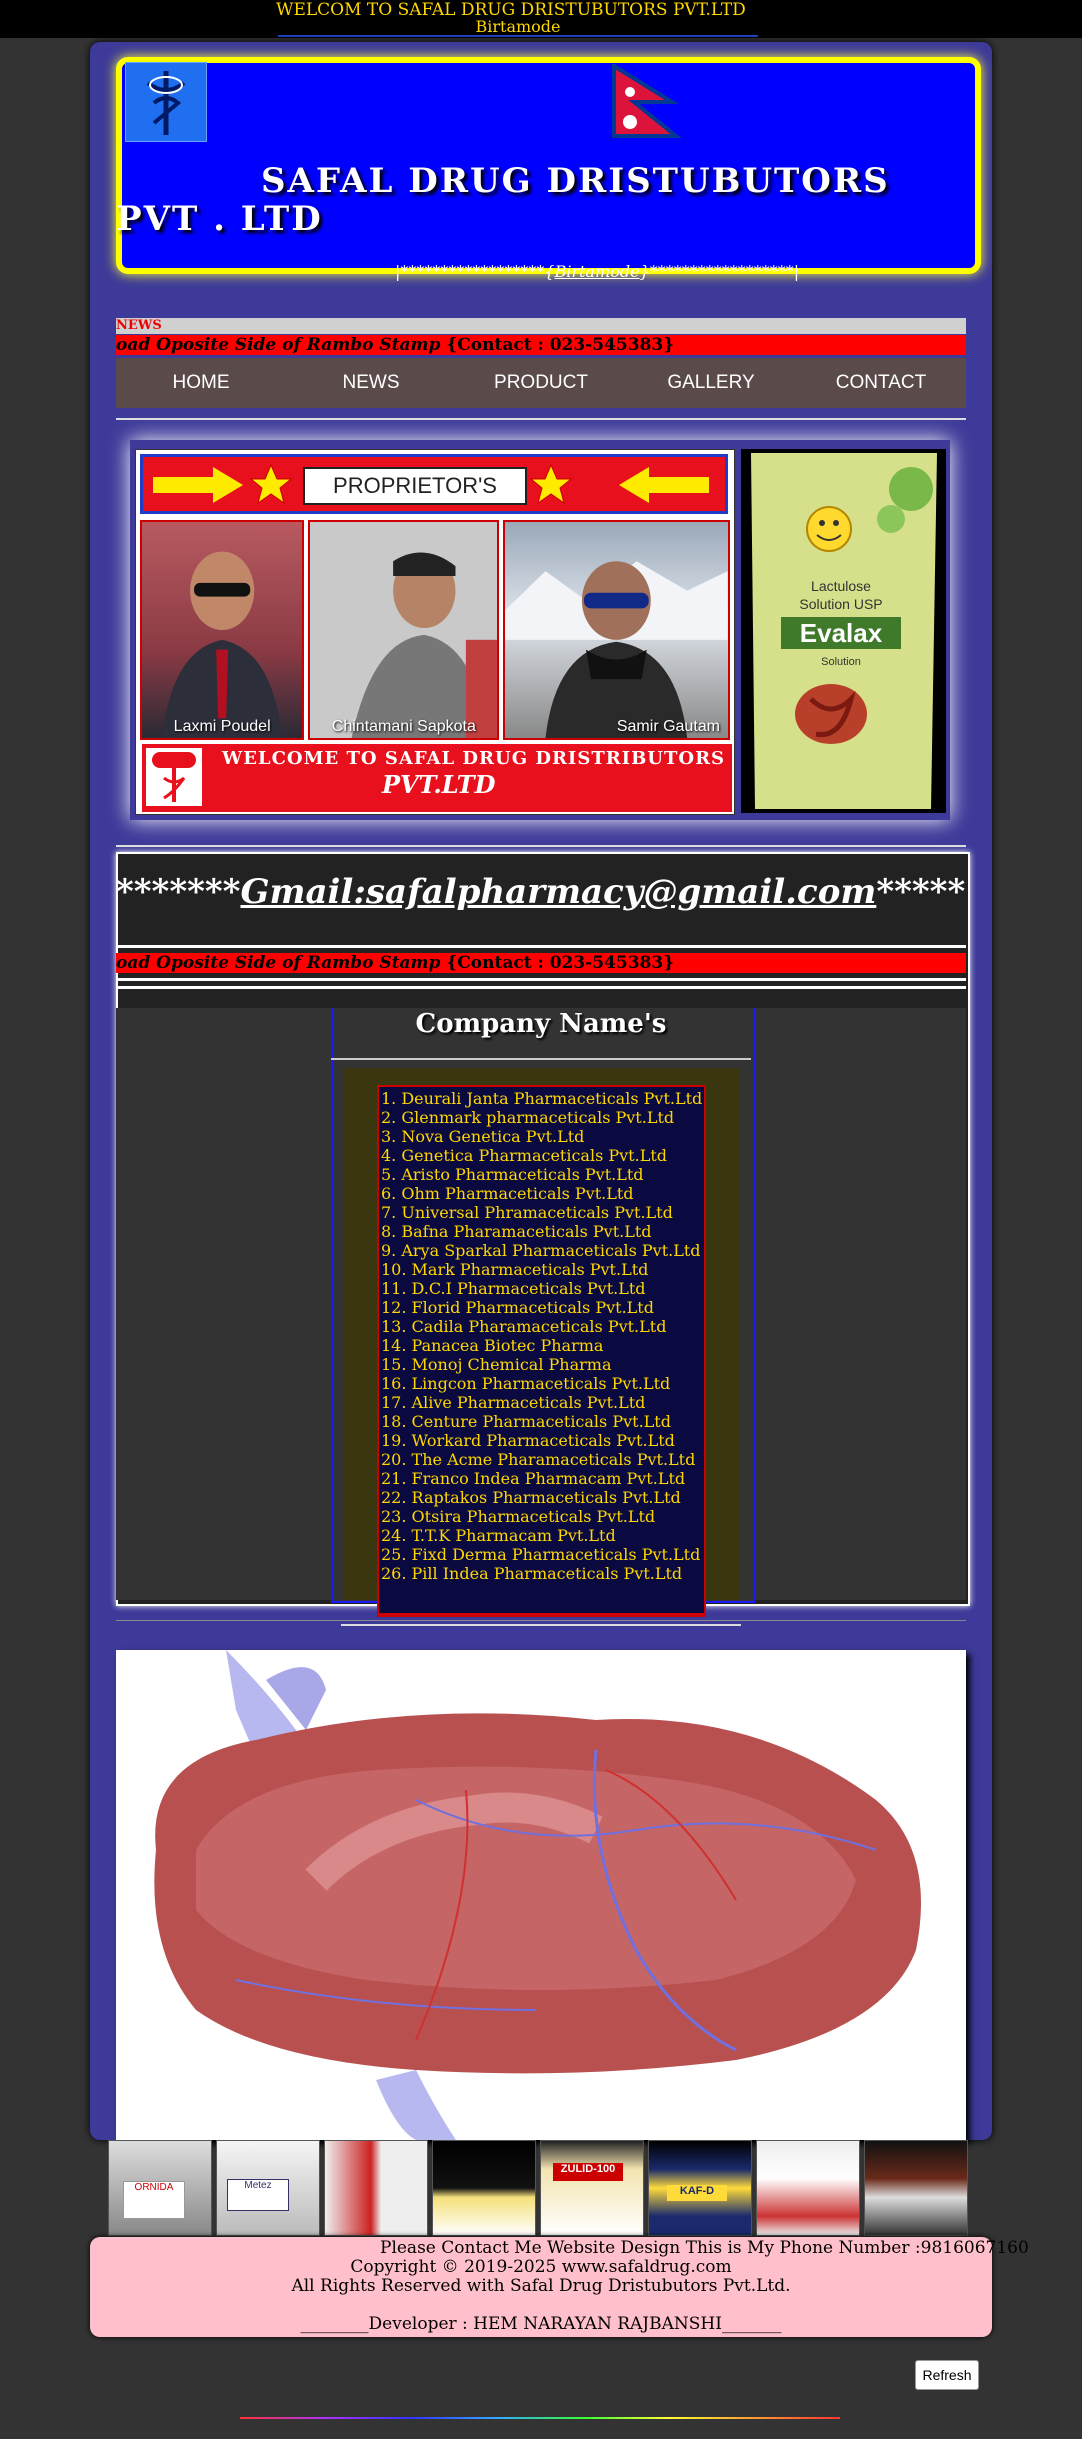  Describe the element at coordinates (947, 2375) in the screenshot. I see `refresh-button: Refresh` at that location.